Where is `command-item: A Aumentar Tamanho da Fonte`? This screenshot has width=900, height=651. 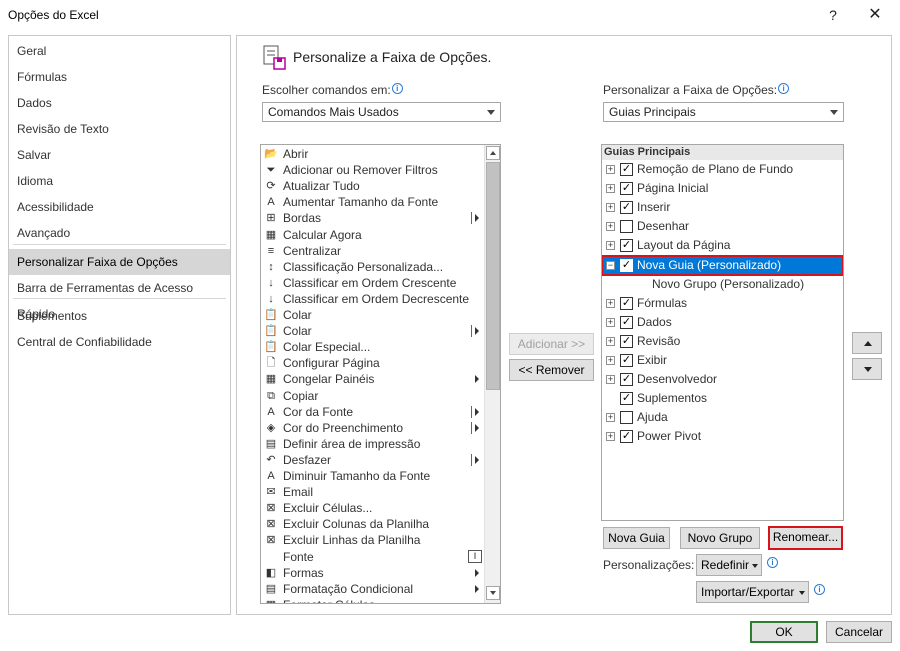
command-item: A Aumentar Tamanho da Fonte is located at coordinates (373, 202).